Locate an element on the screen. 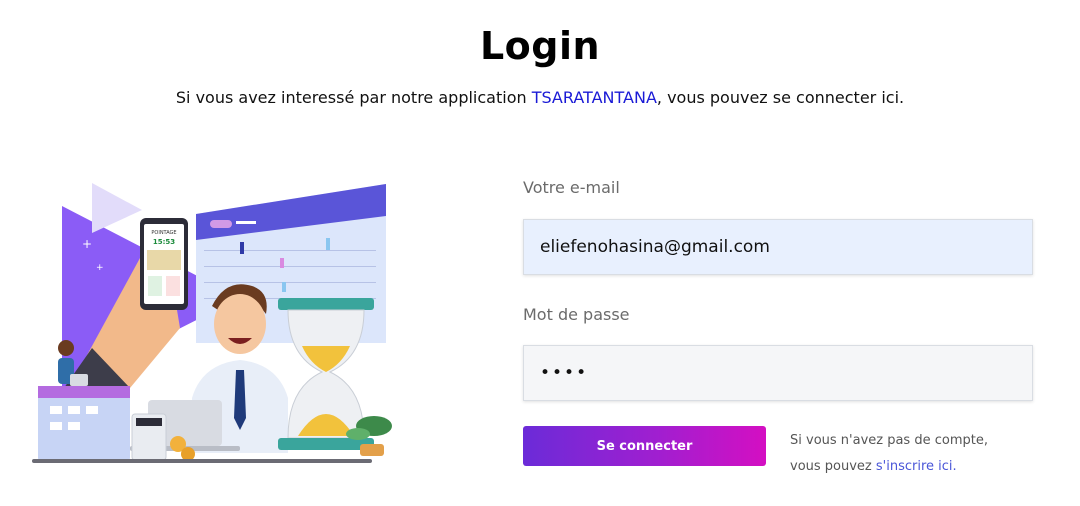  brand-name: TSARATANTANA is located at coordinates (594, 97).